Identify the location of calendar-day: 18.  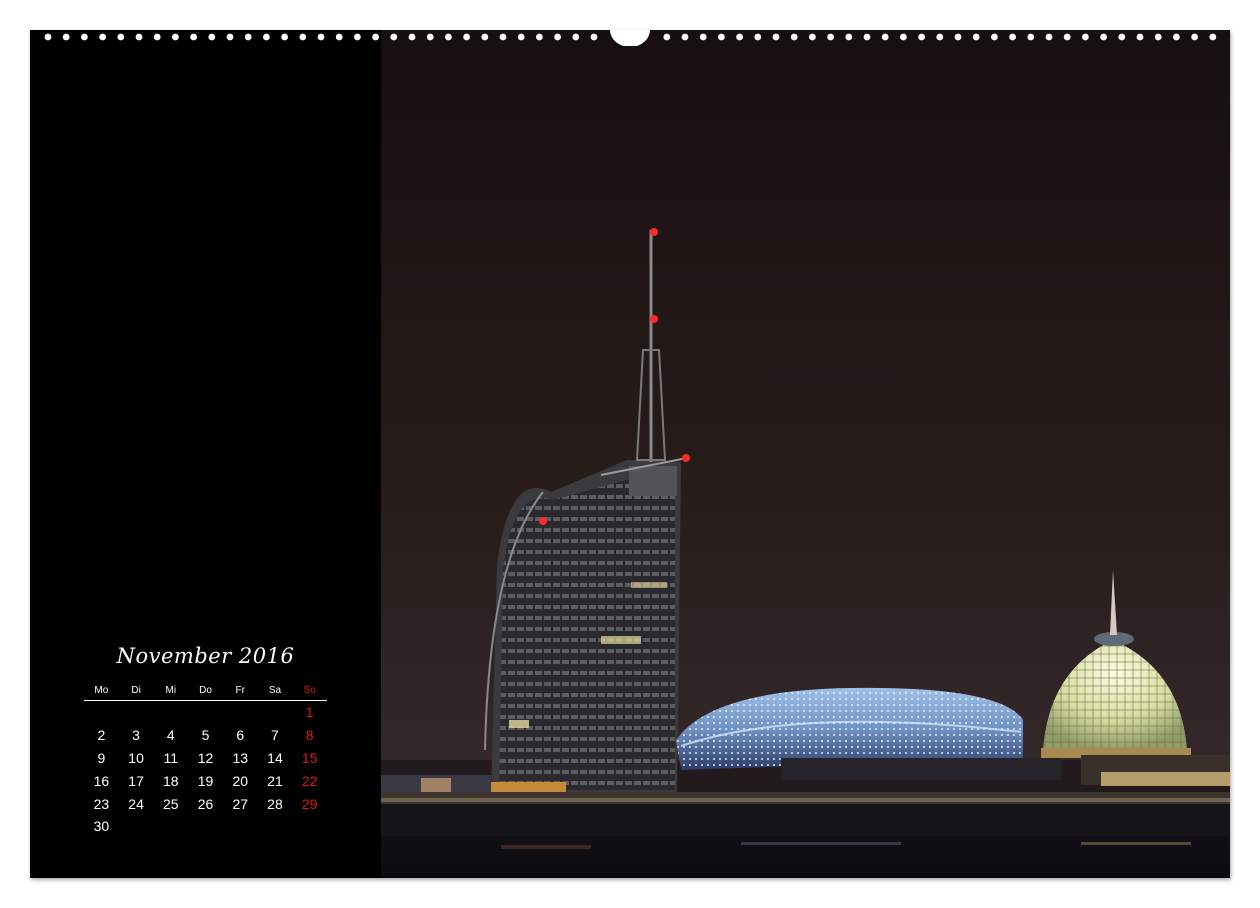
(171, 780).